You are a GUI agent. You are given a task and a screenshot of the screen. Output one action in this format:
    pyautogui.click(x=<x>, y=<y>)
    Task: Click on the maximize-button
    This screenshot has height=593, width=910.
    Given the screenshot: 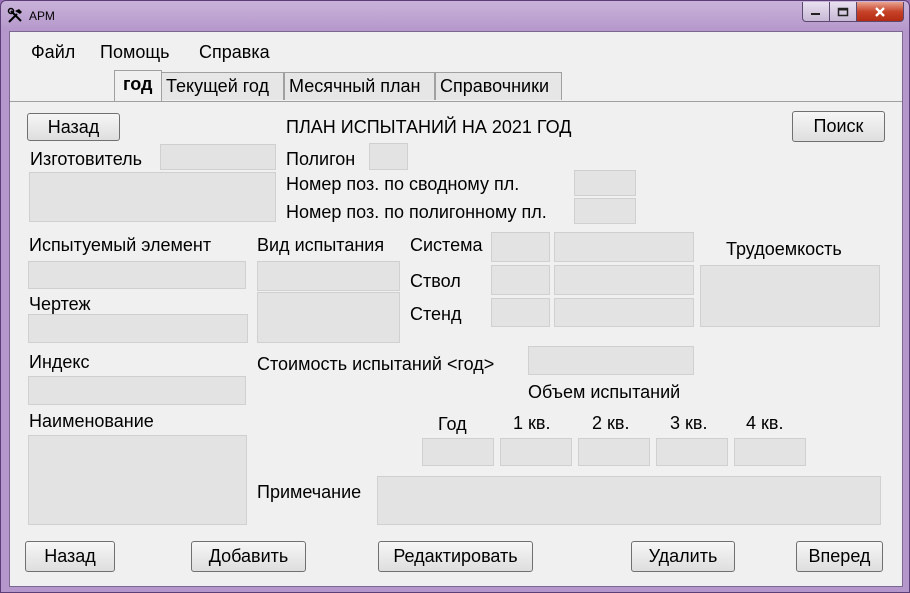 What is the action you would take?
    pyautogui.click(x=843, y=12)
    